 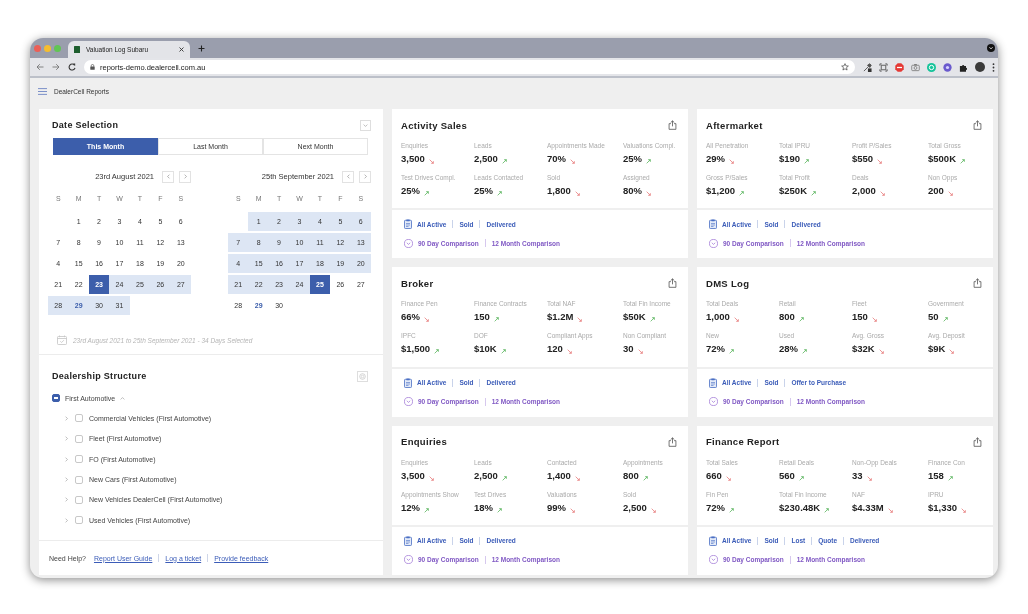 What do you see at coordinates (92, 67) in the screenshot?
I see `lock-icon` at bounding box center [92, 67].